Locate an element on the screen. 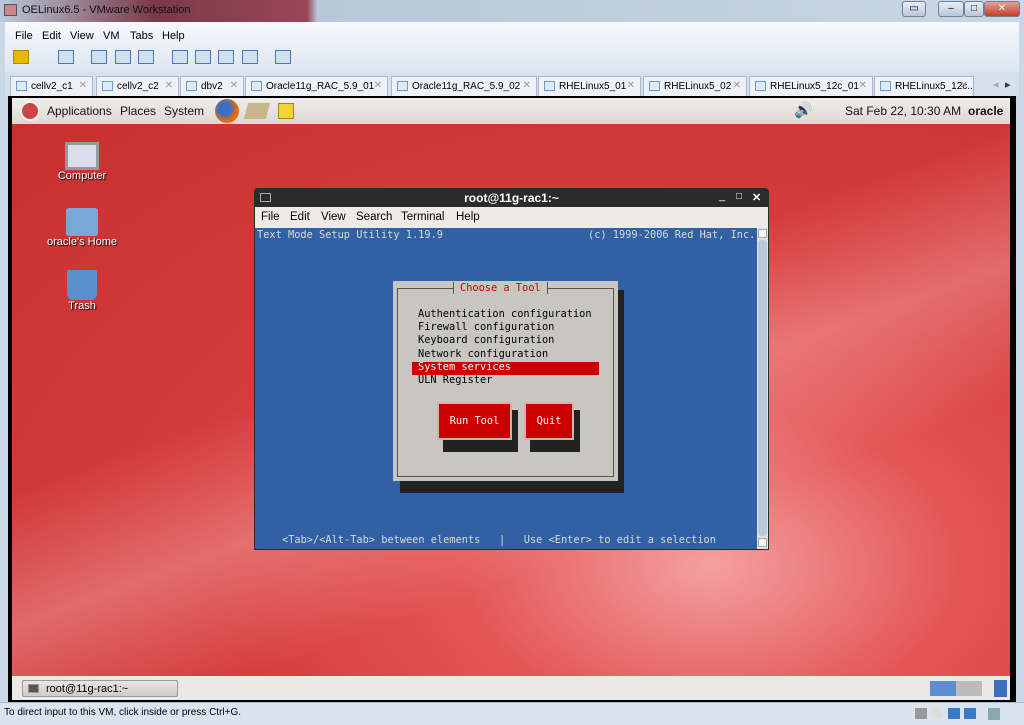 The height and width of the screenshot is (725, 1024). message-log-icon is located at coordinates (994, 714).